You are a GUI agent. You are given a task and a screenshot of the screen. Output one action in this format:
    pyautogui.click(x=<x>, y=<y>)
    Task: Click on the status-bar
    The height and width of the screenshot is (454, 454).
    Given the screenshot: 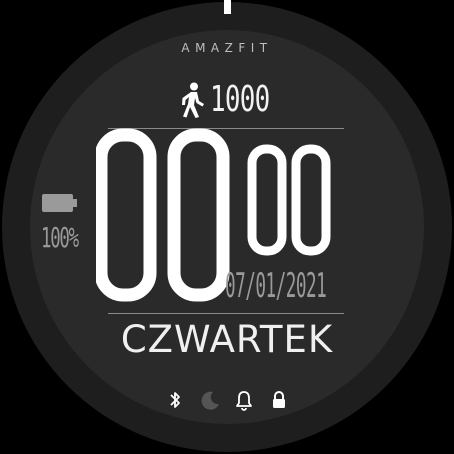 What is the action you would take?
    pyautogui.click(x=227, y=400)
    